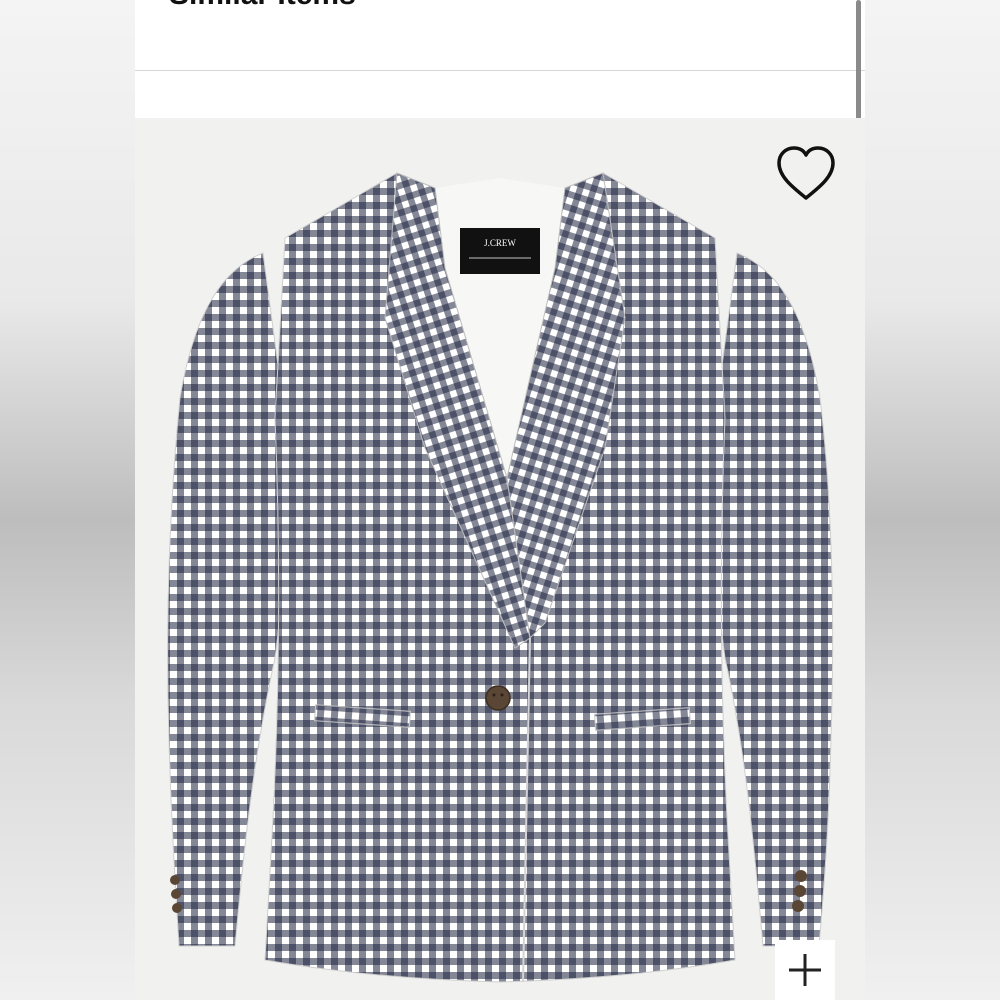 Image resolution: width=1000 pixels, height=1000 pixels. What do you see at coordinates (500, 35) in the screenshot?
I see `section-header: Similar Items` at bounding box center [500, 35].